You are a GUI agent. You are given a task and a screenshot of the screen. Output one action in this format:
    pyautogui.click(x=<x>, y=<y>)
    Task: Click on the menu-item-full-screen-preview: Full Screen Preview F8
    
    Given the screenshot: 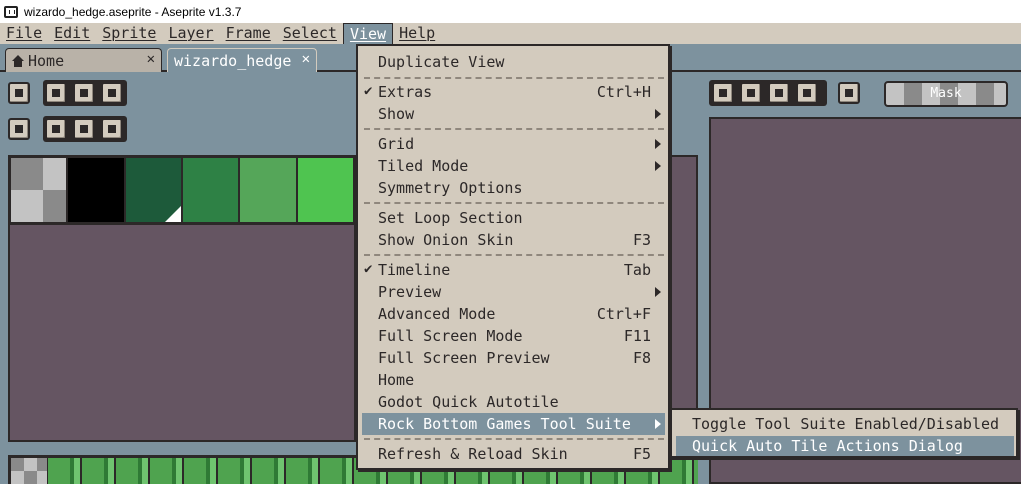 What is the action you would take?
    pyautogui.click(x=513, y=358)
    